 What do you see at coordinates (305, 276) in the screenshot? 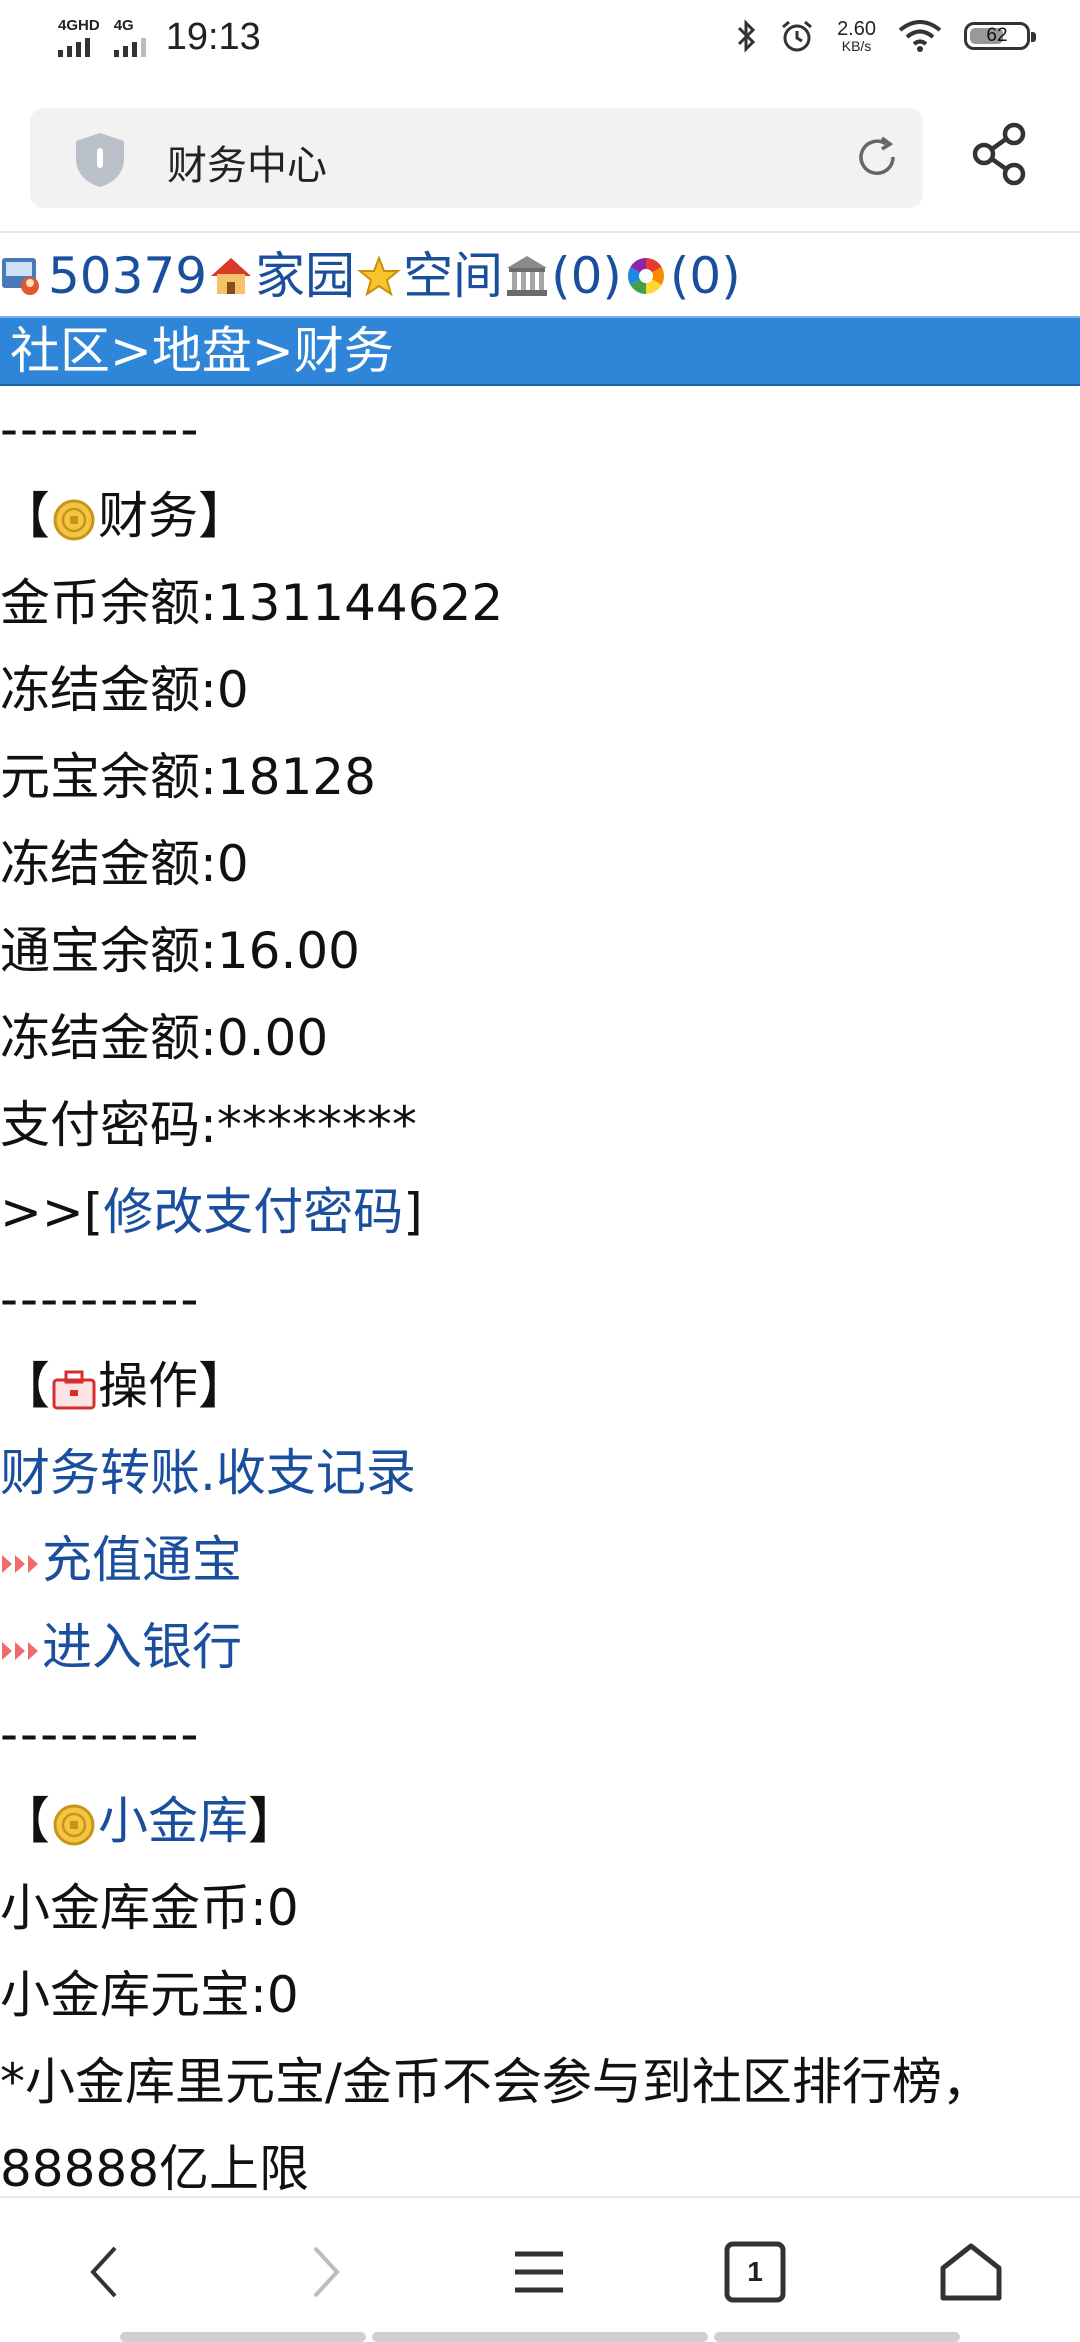
I see `home-link: 家园` at bounding box center [305, 276].